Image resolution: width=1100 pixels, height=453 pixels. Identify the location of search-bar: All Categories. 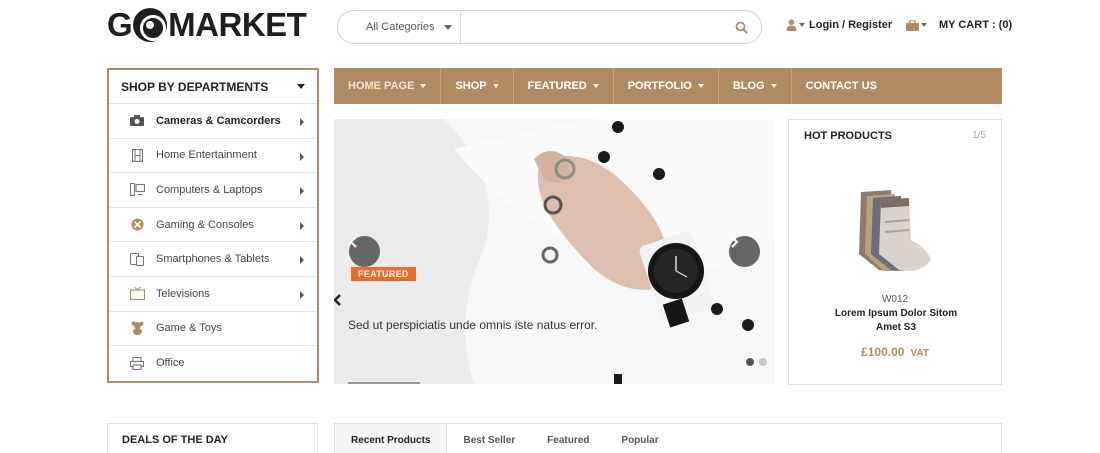
(549, 27).